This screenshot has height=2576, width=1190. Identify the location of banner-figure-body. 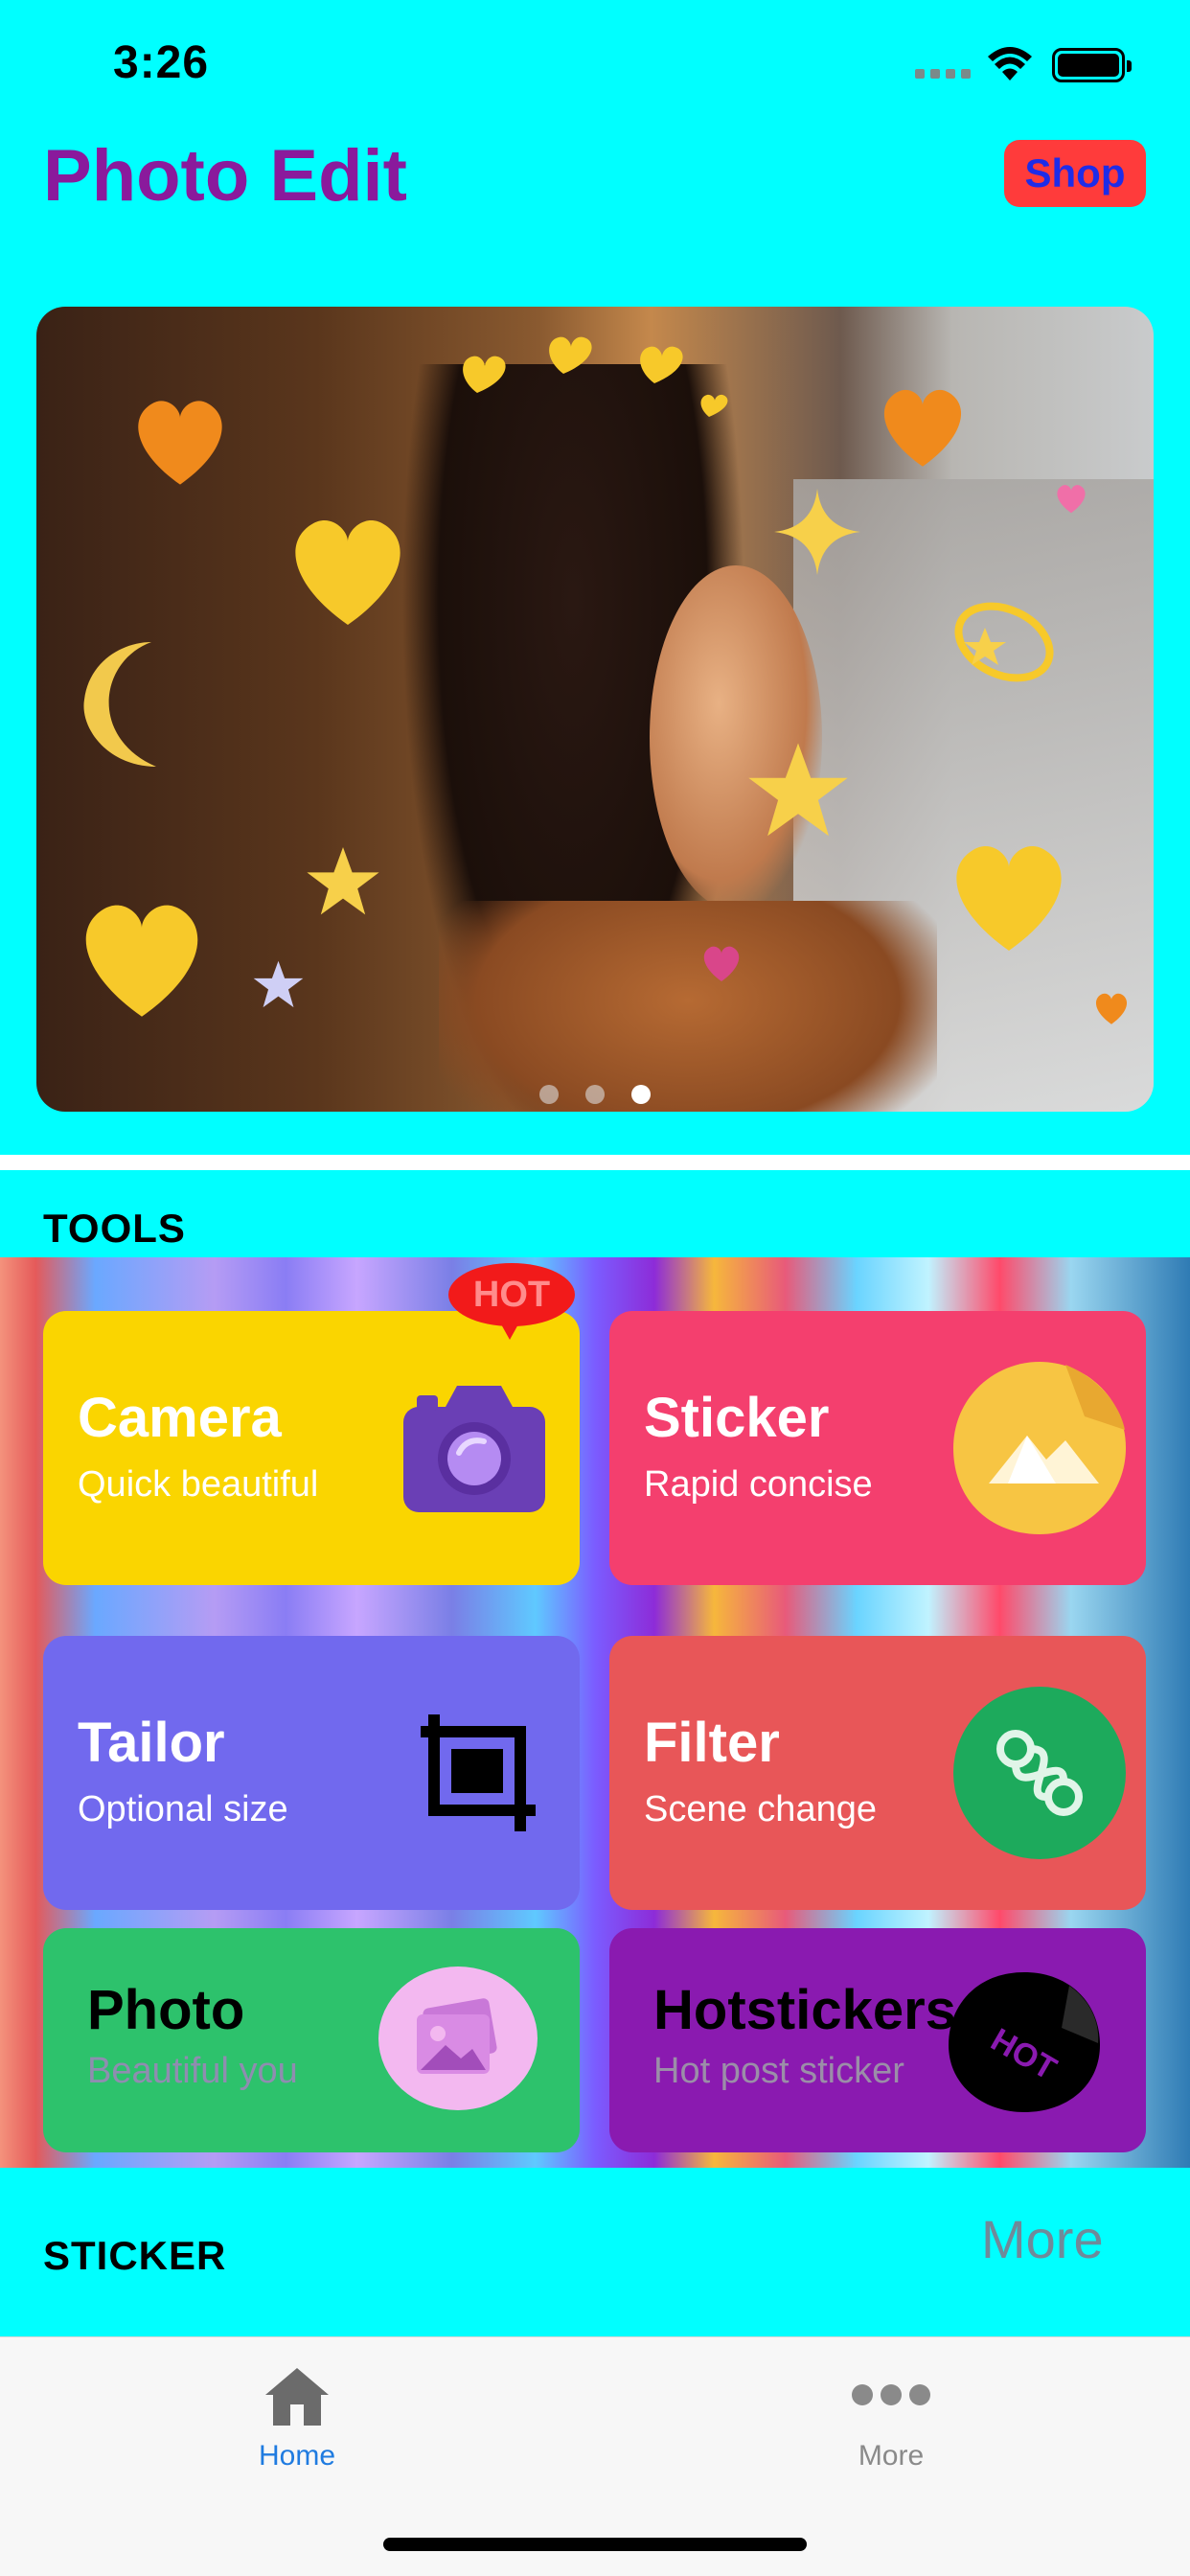
(688, 1006).